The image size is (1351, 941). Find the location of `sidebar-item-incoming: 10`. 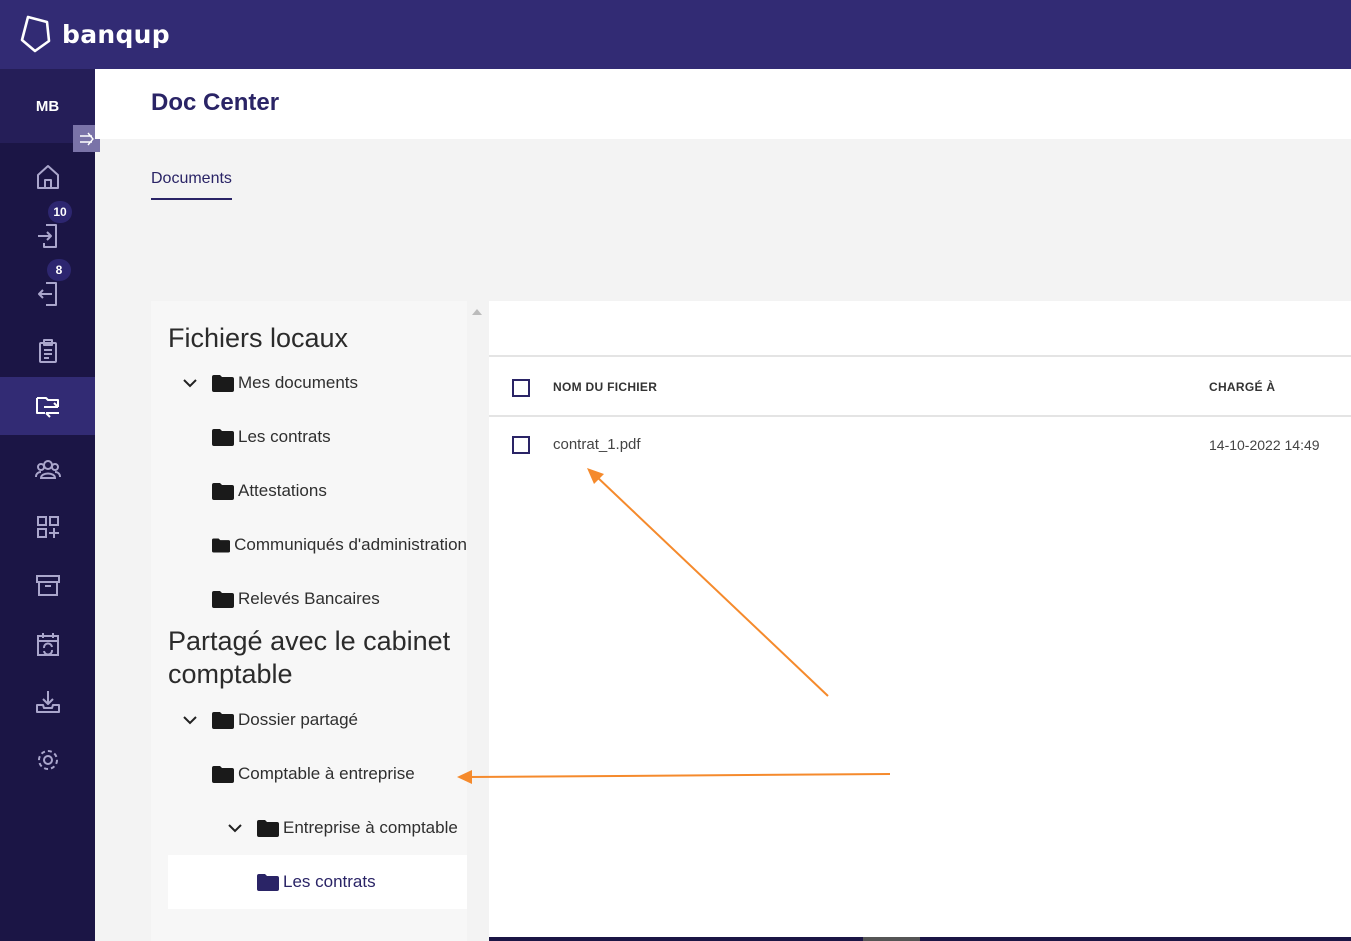

sidebar-item-incoming: 10 is located at coordinates (47, 232).